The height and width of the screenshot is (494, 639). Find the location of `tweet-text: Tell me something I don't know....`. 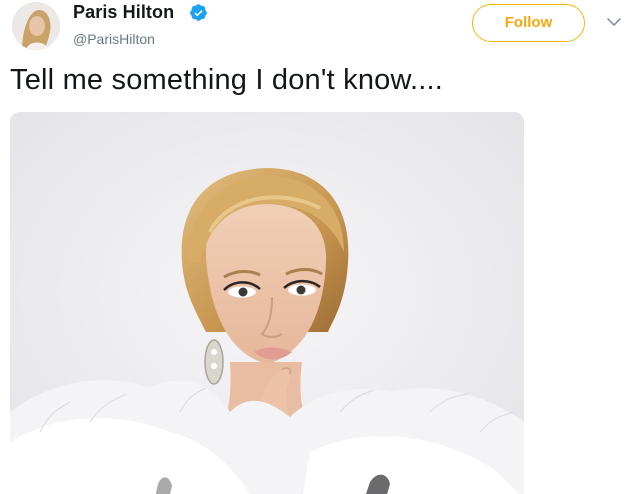

tweet-text: Tell me something I don't know.... is located at coordinates (227, 80).